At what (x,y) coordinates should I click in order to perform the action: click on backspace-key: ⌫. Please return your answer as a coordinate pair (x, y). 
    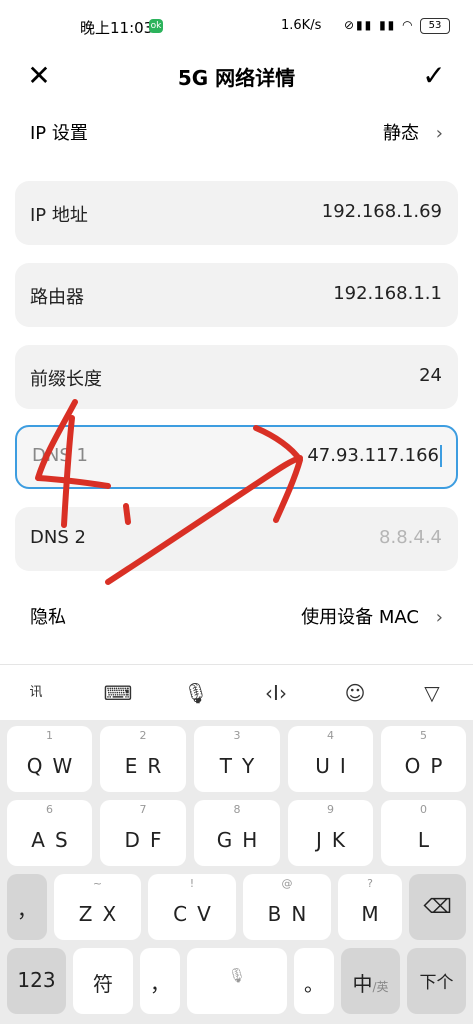
    Looking at the image, I should click on (437, 907).